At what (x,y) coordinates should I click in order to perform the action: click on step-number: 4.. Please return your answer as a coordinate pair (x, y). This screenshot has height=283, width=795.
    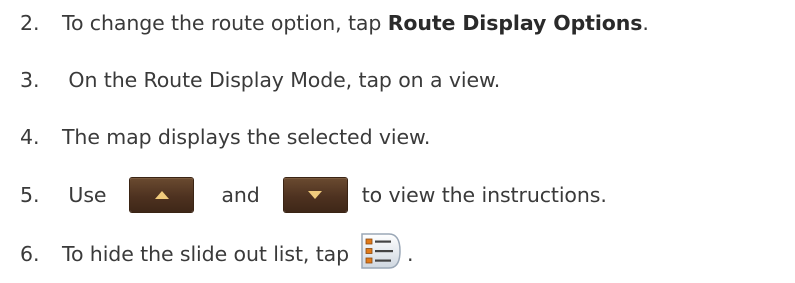
    Looking at the image, I should click on (30, 137).